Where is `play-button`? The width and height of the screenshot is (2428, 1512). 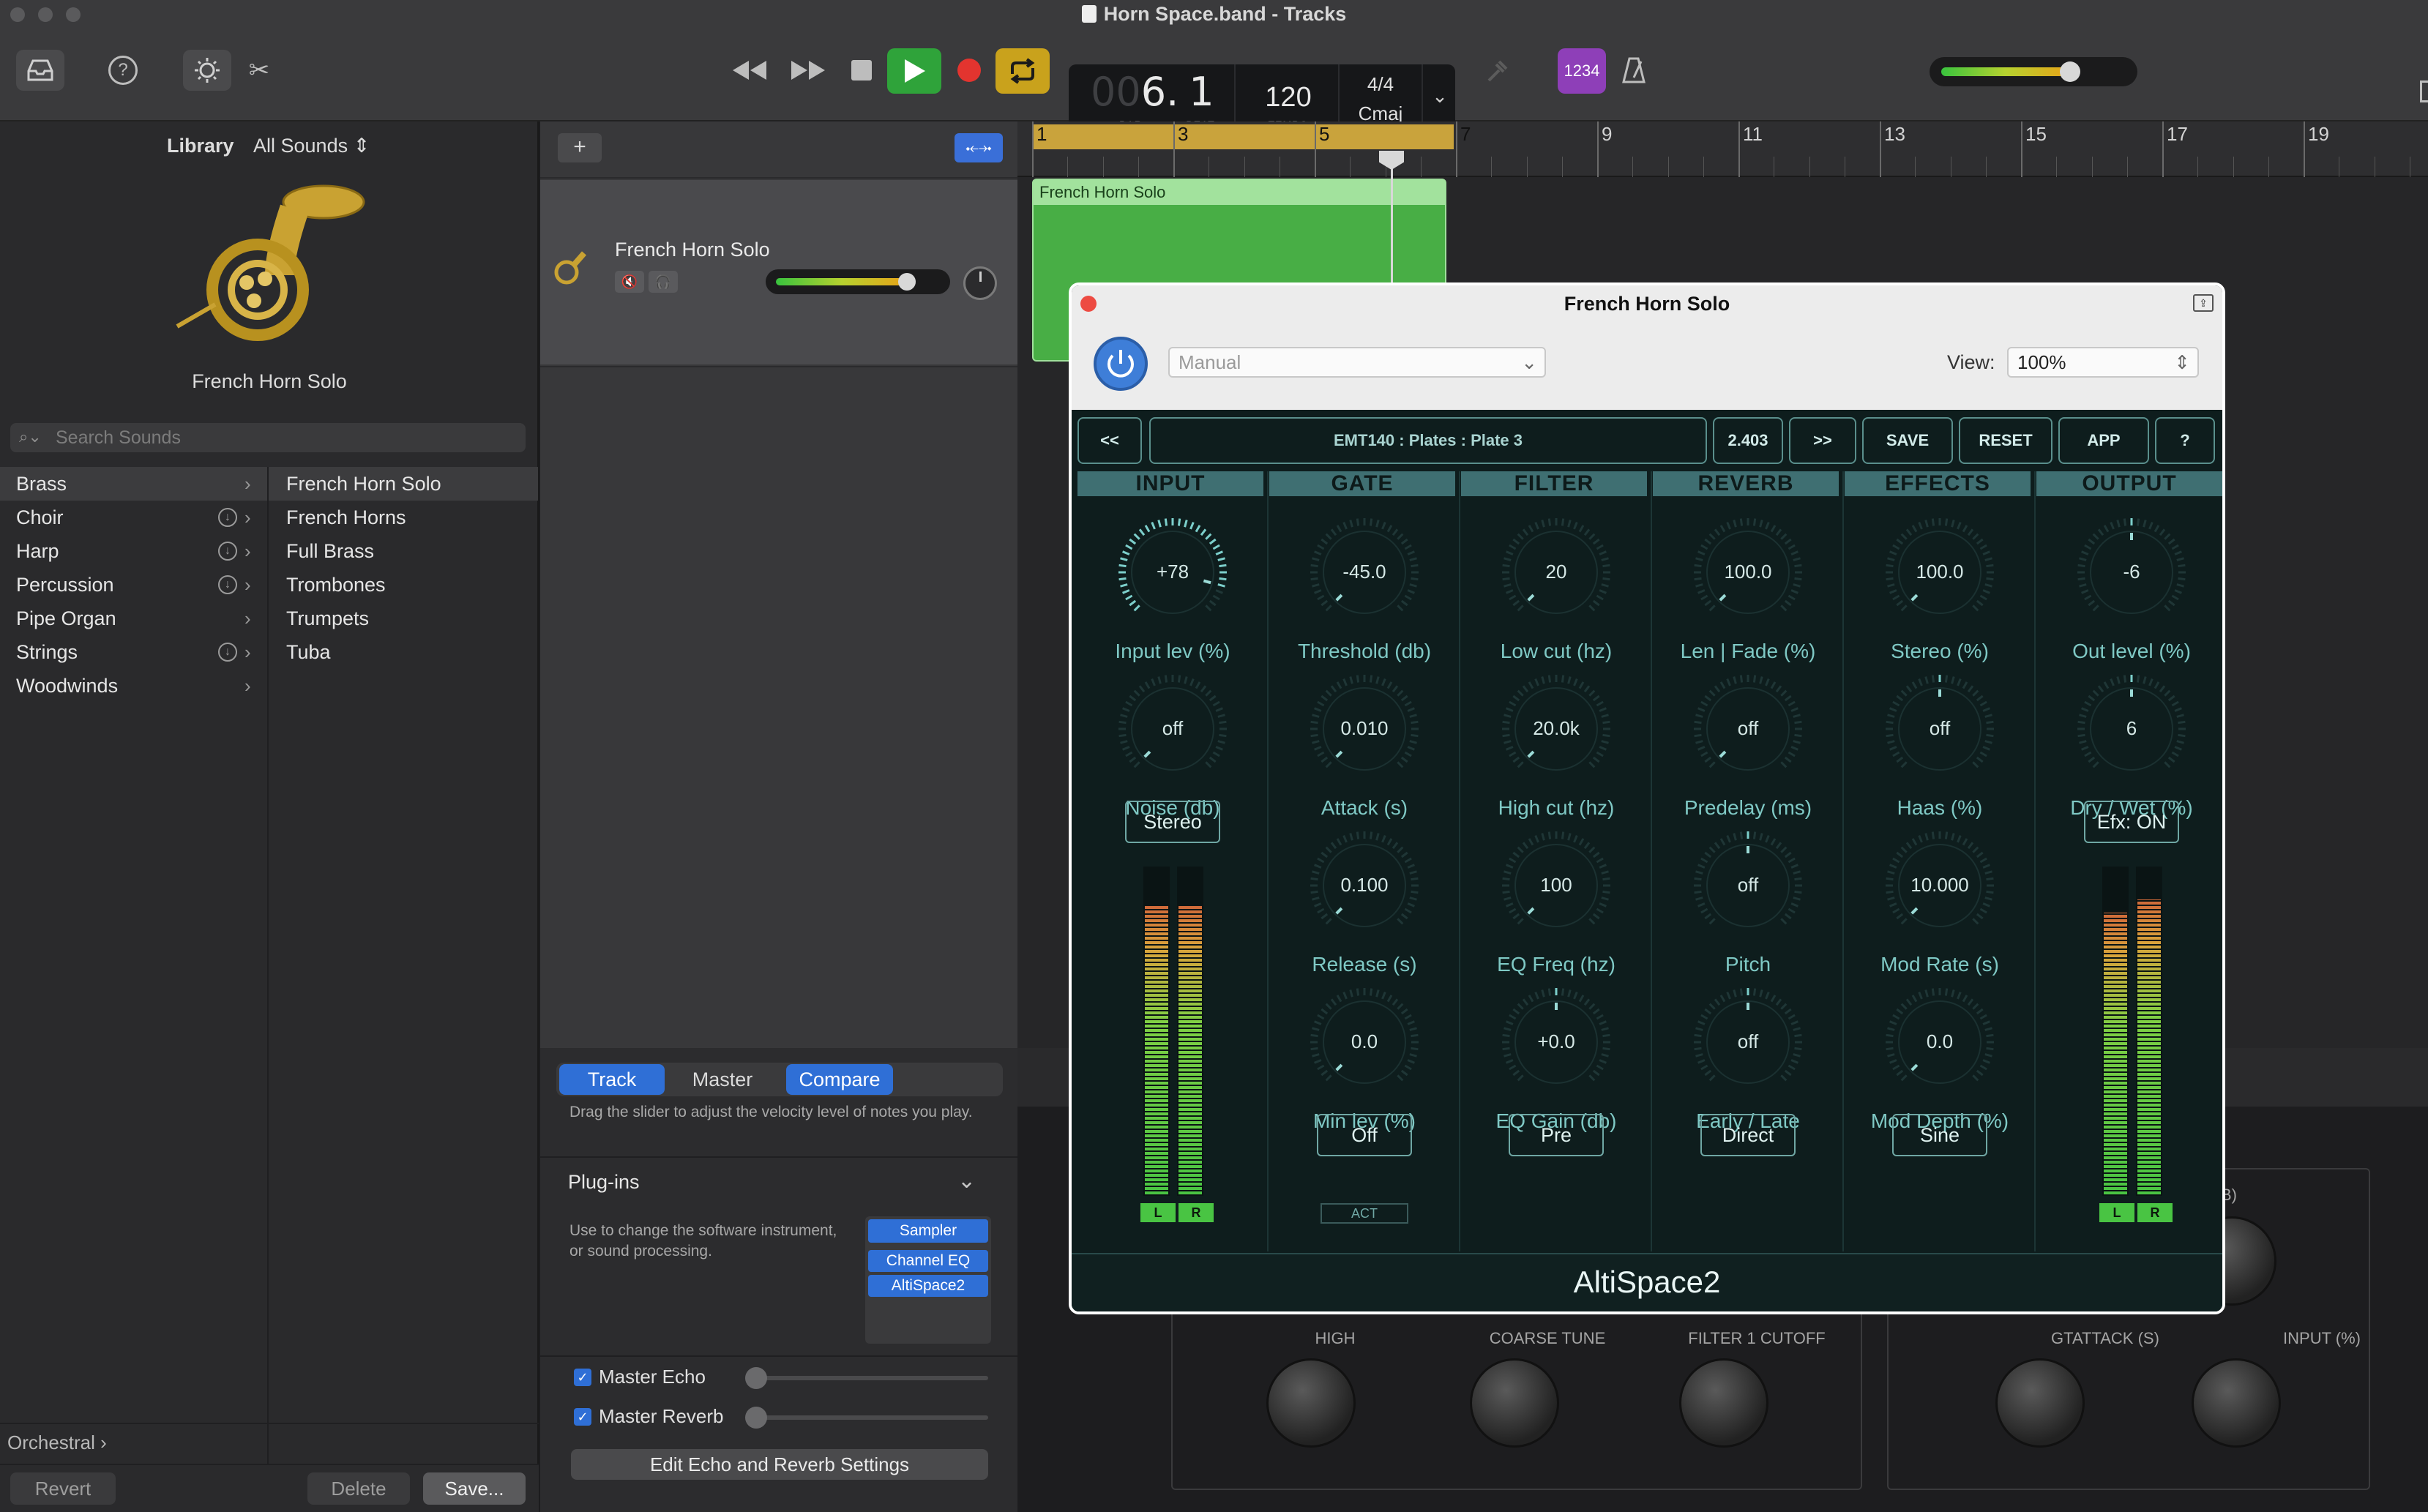 play-button is located at coordinates (914, 71).